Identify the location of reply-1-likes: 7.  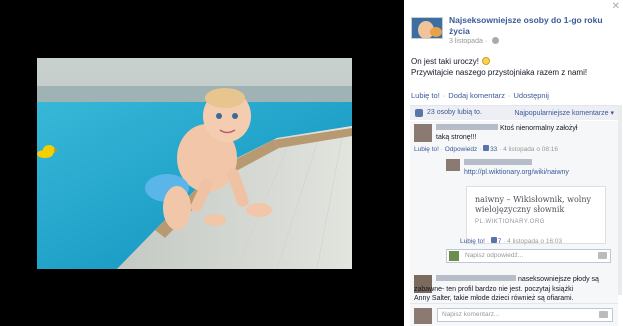
(500, 241).